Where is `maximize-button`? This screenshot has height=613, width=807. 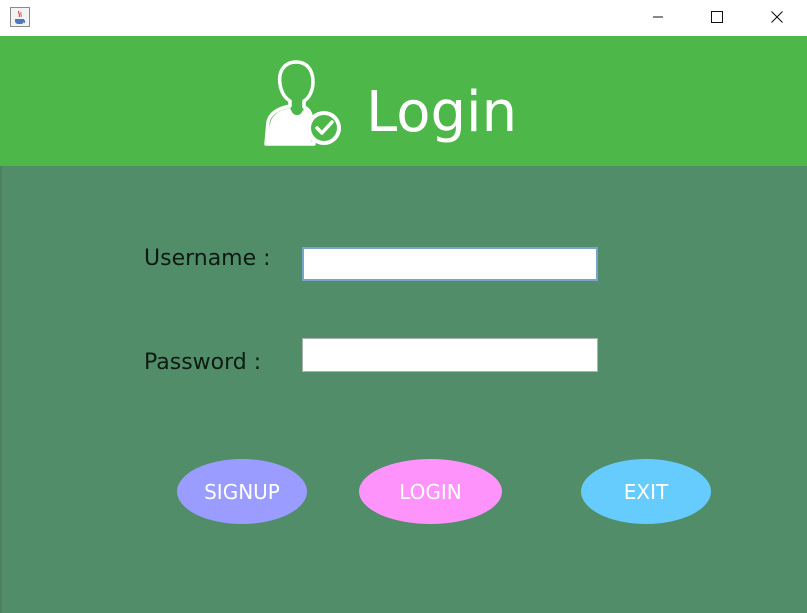
maximize-button is located at coordinates (717, 17).